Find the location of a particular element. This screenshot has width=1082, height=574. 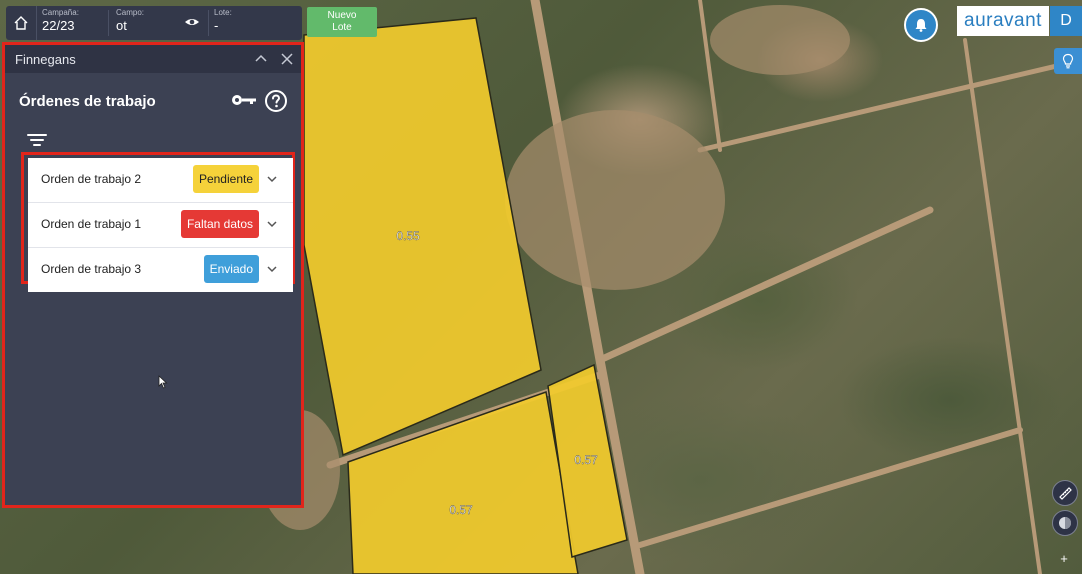

plot-label: 0.55 is located at coordinates (408, 236).